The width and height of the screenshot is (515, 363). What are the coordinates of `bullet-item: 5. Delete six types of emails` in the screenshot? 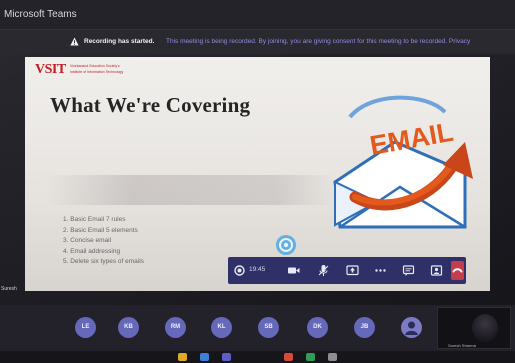 It's located at (103, 261).